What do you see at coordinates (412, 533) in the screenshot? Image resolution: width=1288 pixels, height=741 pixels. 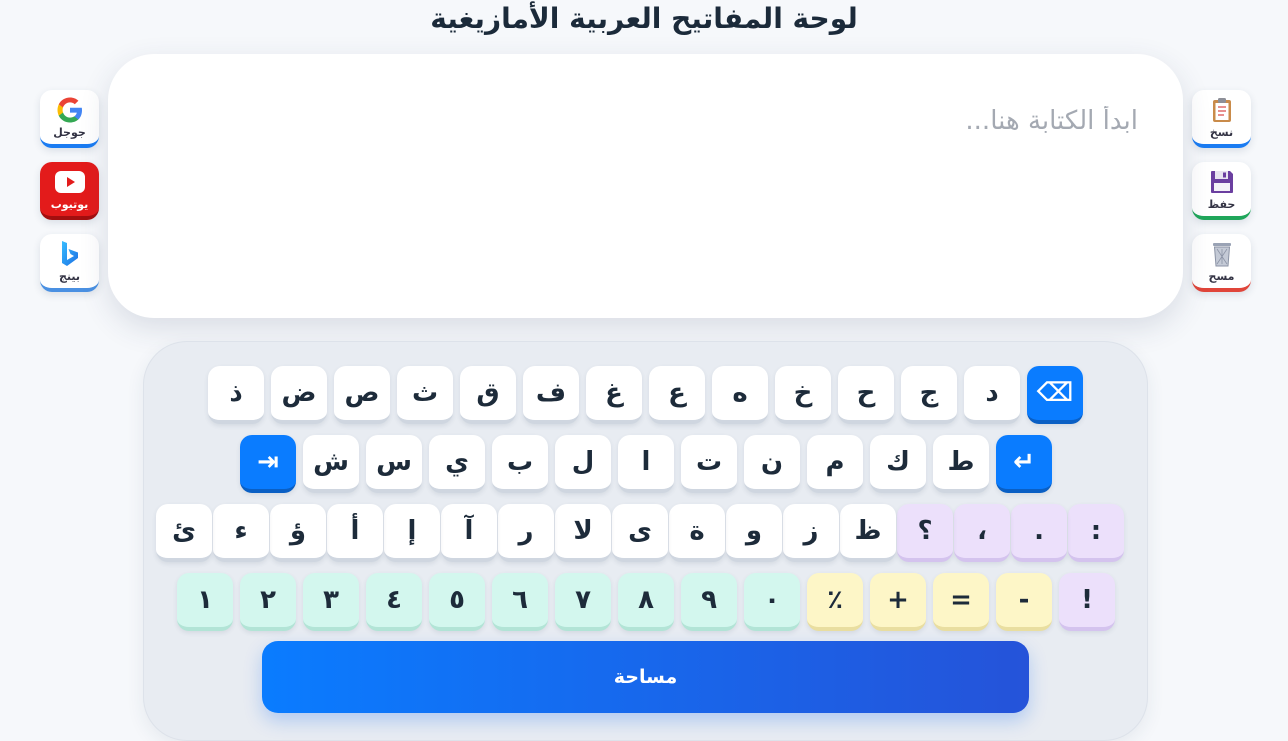 I see `key: إ` at bounding box center [412, 533].